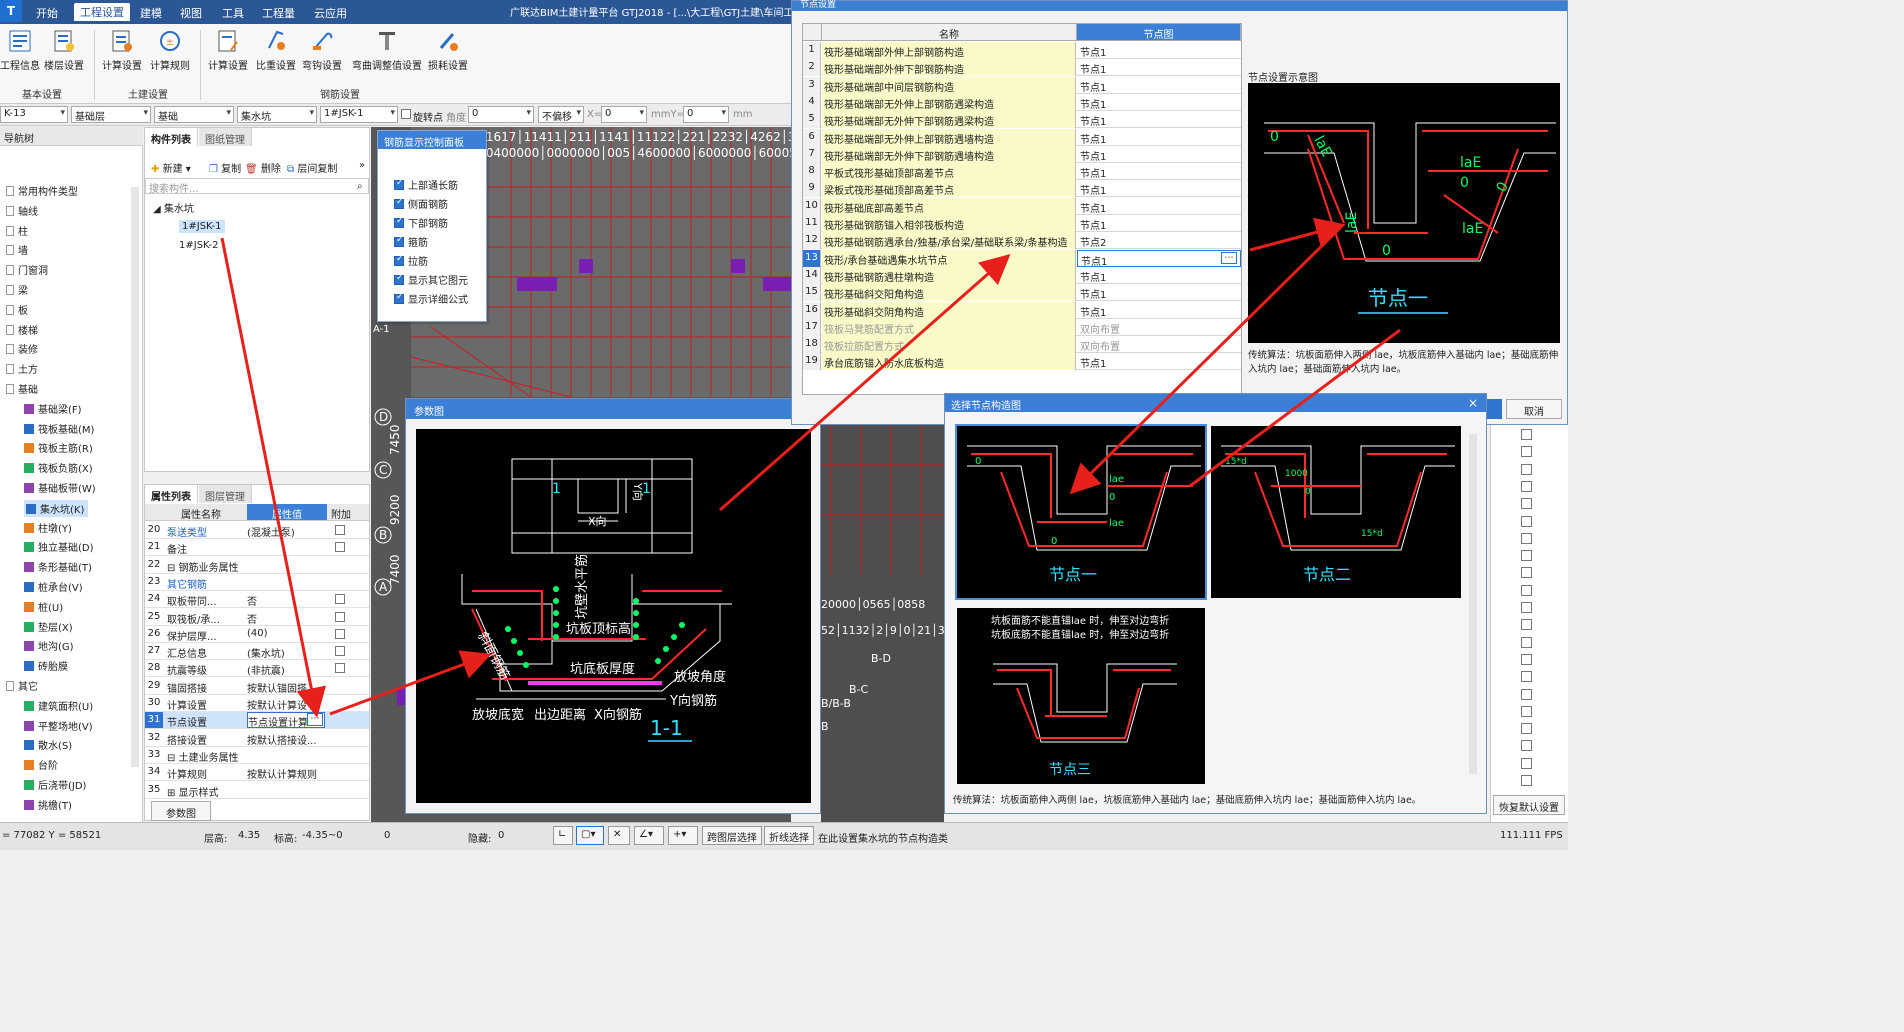 Image resolution: width=1904 pixels, height=1032 pixels. Describe the element at coordinates (387, 50) in the screenshot. I see `bend-adjust-button: 弯曲调整值设置` at that location.